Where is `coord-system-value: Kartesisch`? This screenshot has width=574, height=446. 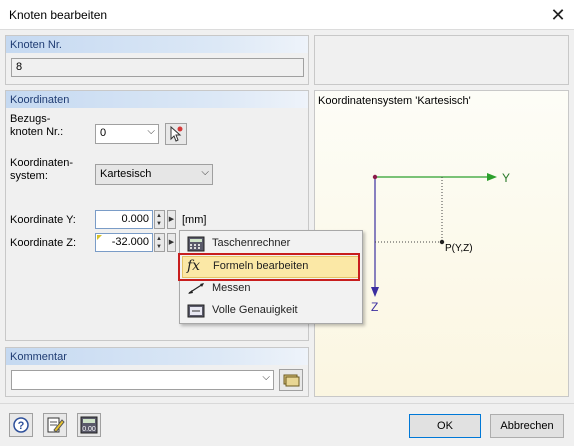
coord-system-value: Kartesisch is located at coordinates (126, 174).